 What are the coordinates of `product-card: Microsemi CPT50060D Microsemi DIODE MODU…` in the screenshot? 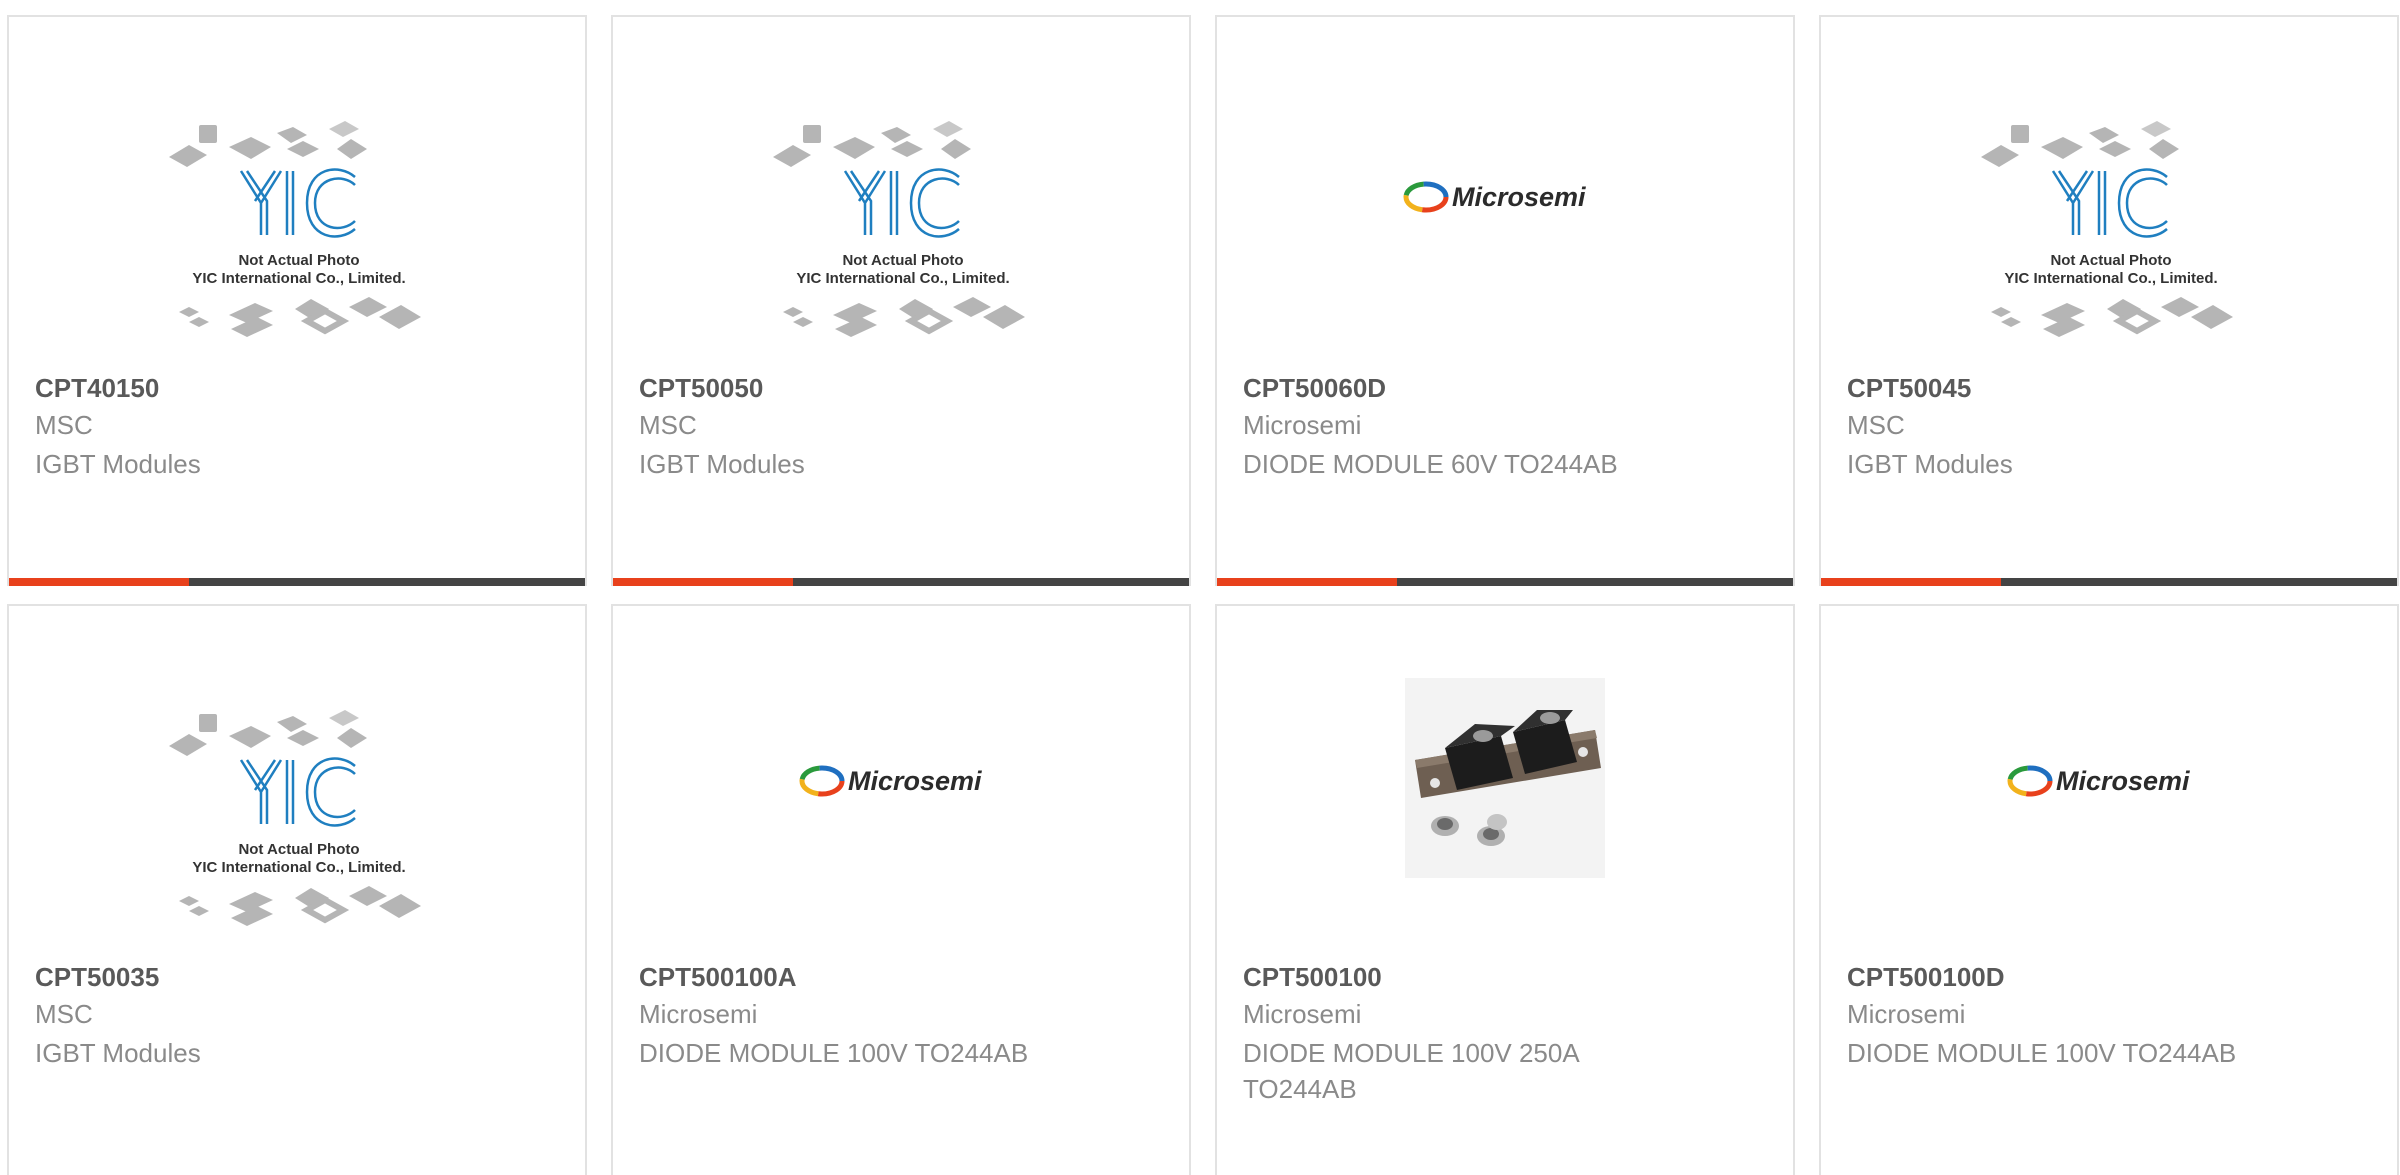 It's located at (1505, 300).